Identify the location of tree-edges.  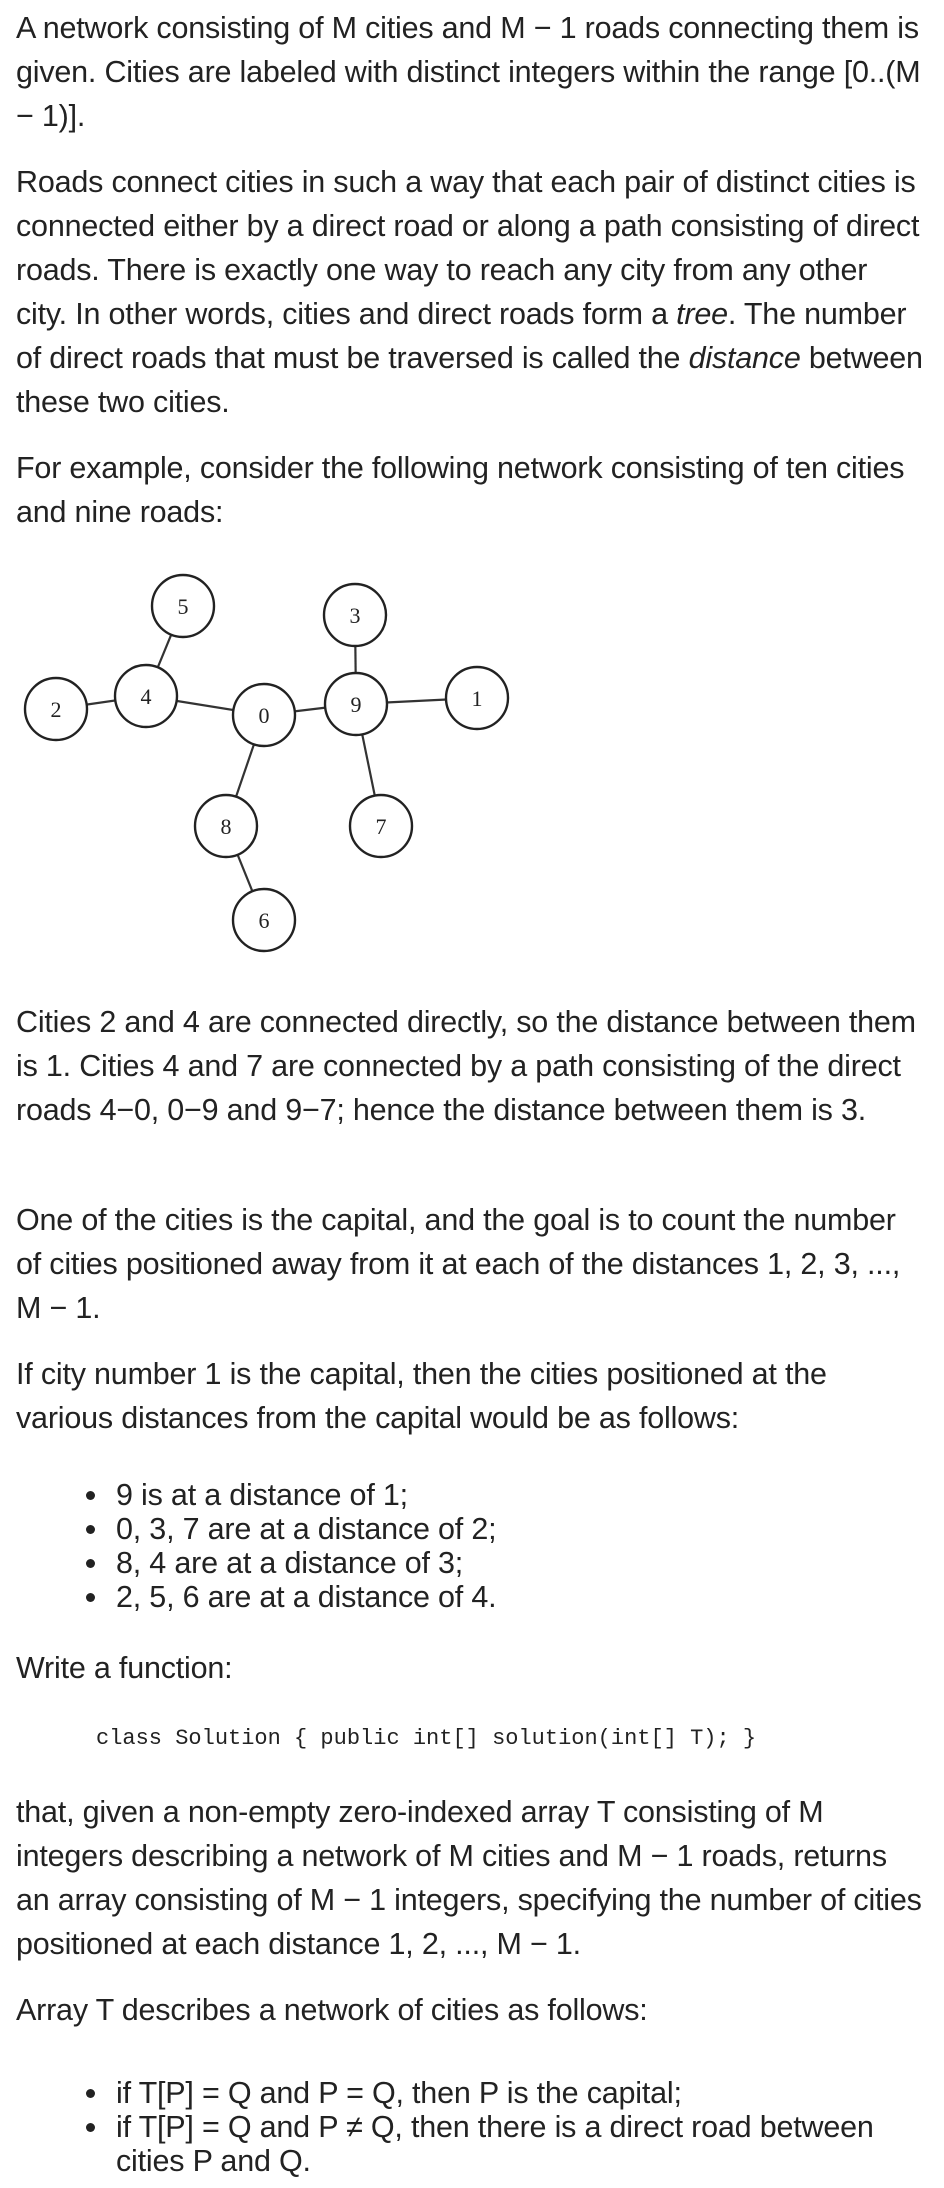
(266, 763).